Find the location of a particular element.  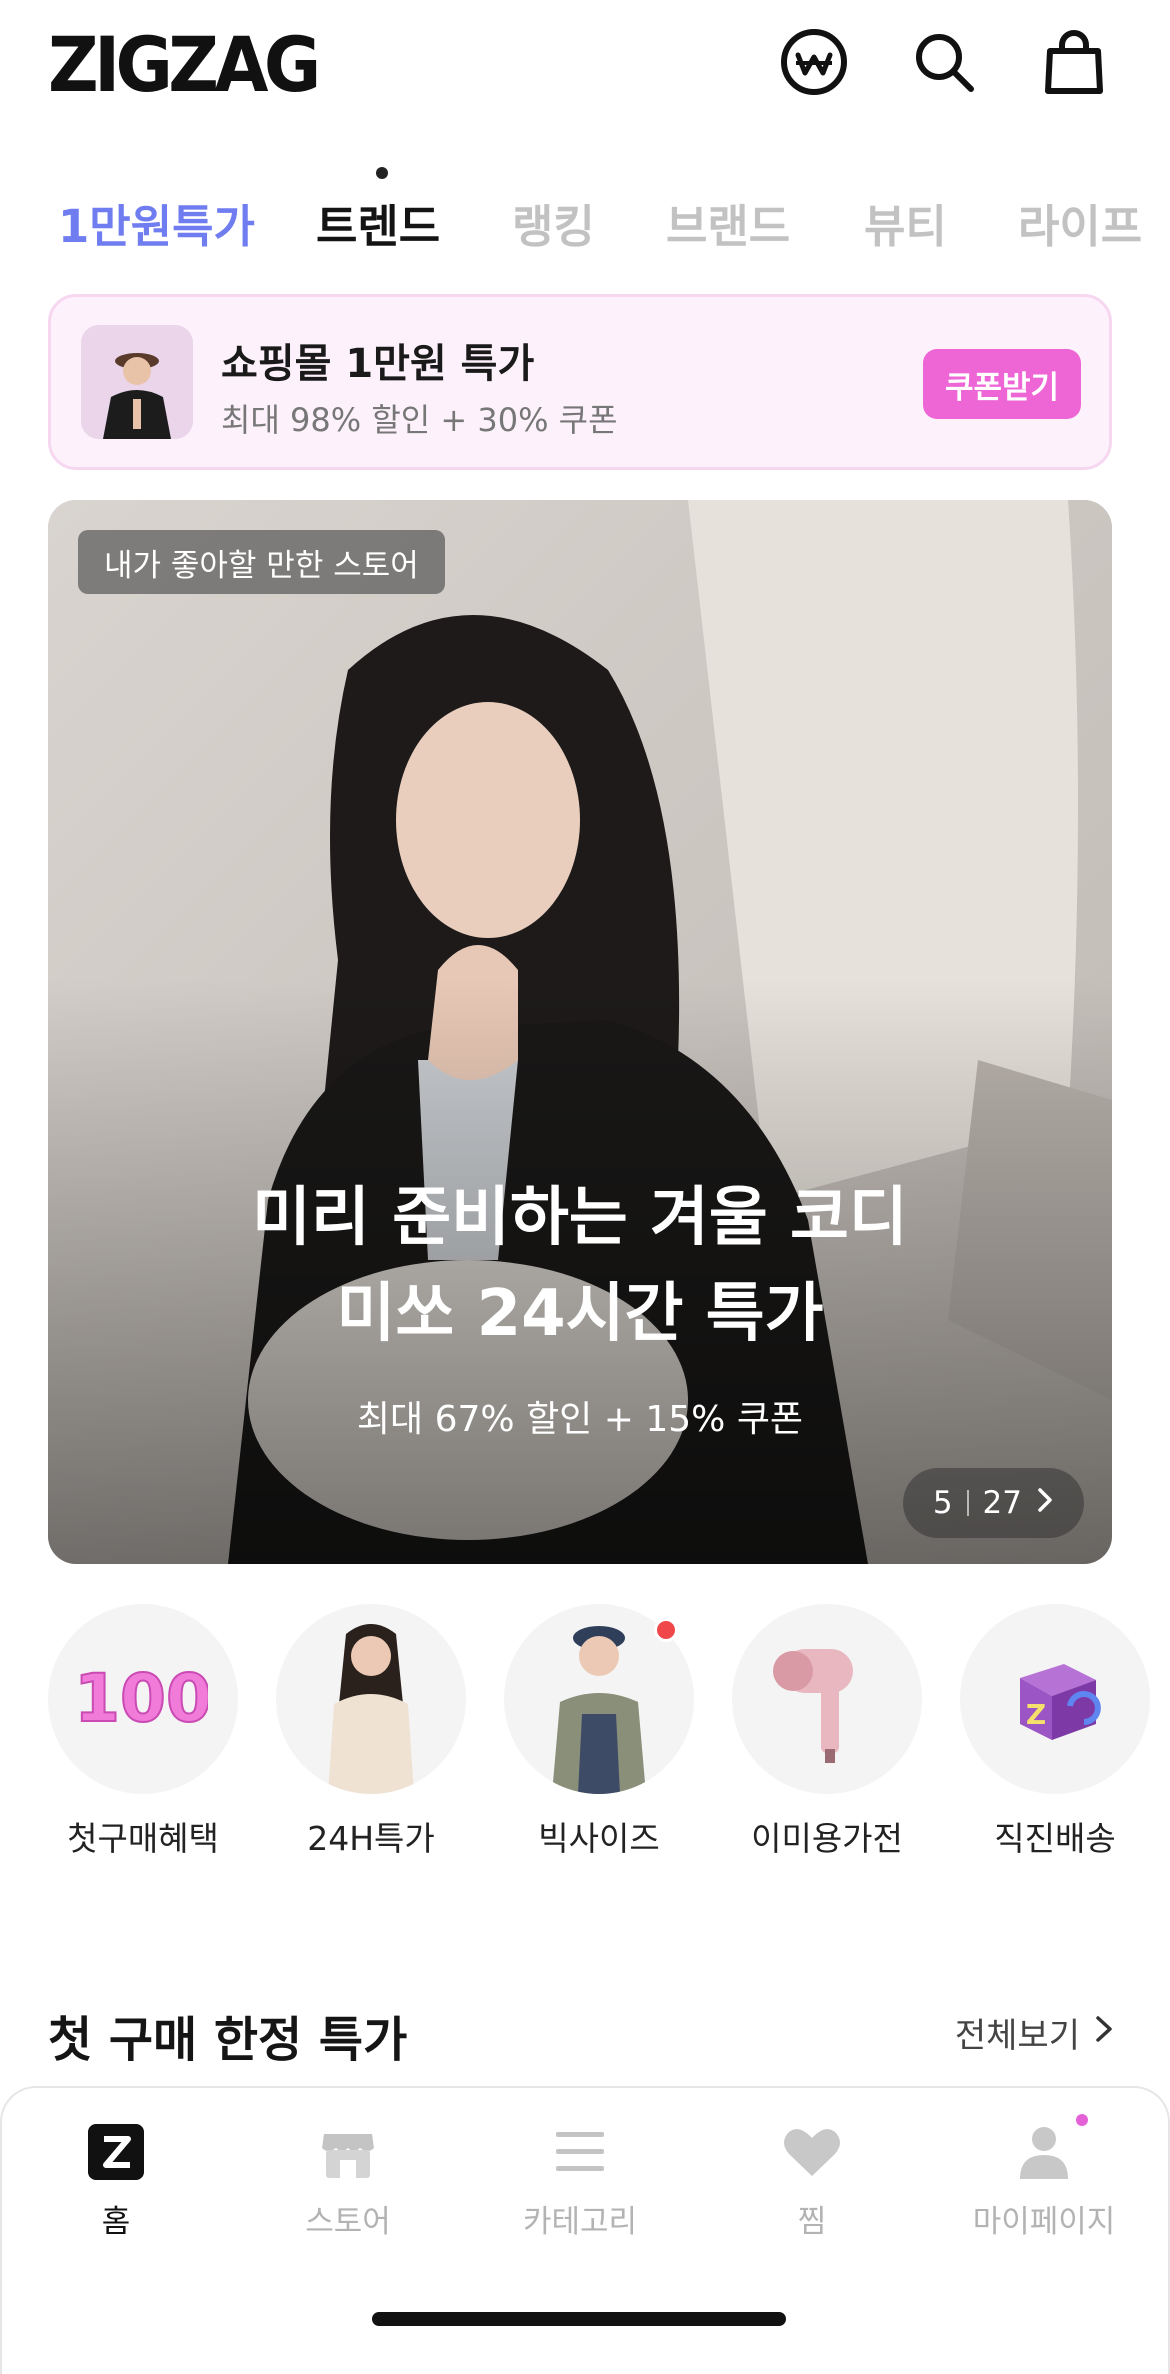

won-coin-icon is located at coordinates (814, 62).